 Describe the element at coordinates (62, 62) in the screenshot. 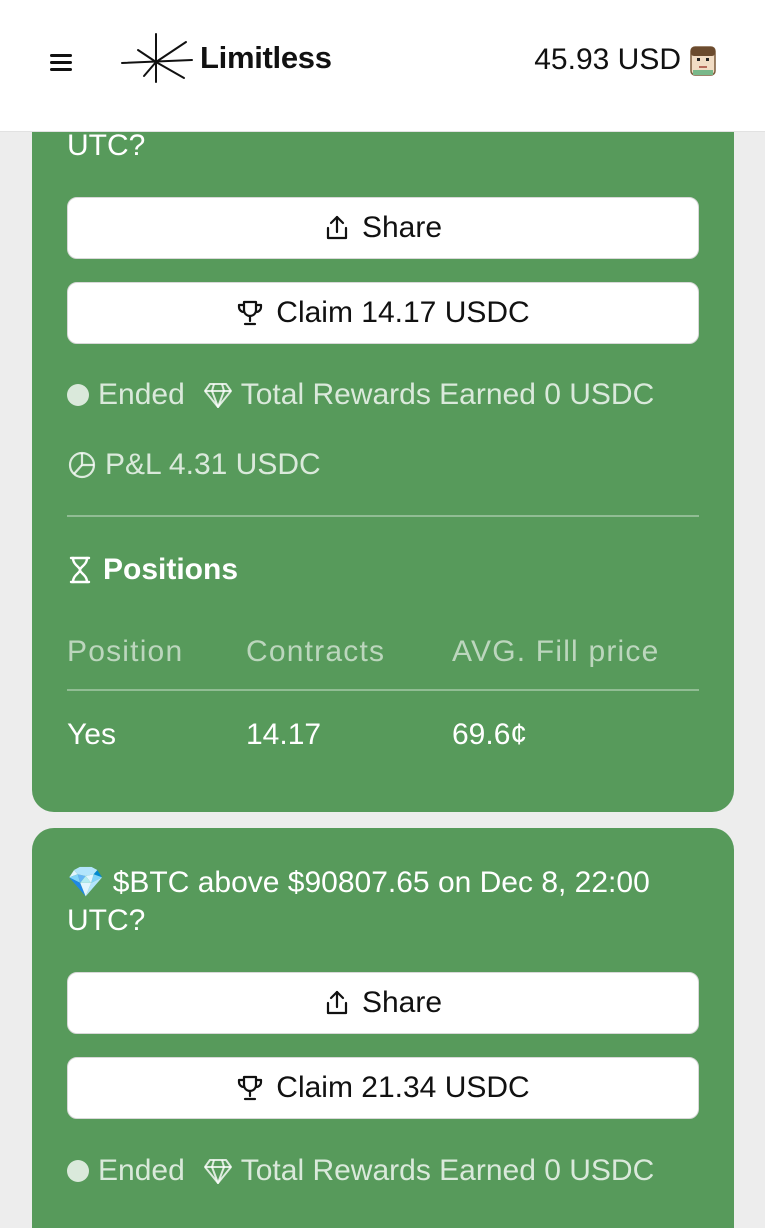

I see `menu-icon` at that location.